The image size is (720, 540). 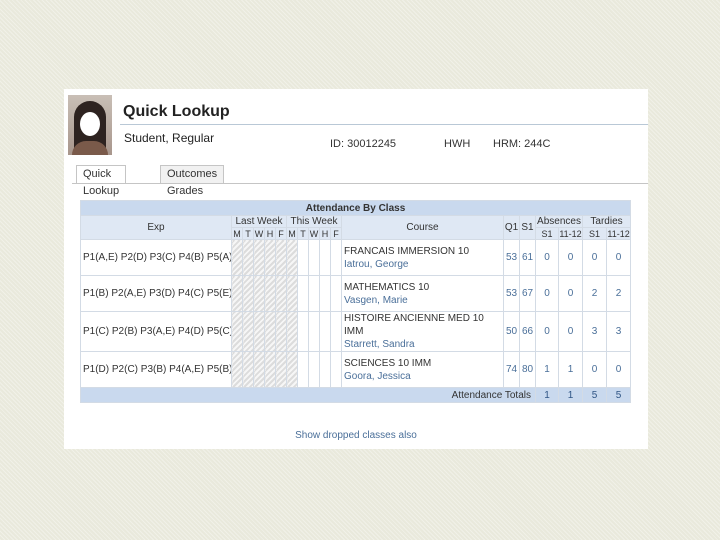 I want to click on exp-cell: P1(C) P2(B) P3(A,E) P4(D) P5(C), so click(x=156, y=331).